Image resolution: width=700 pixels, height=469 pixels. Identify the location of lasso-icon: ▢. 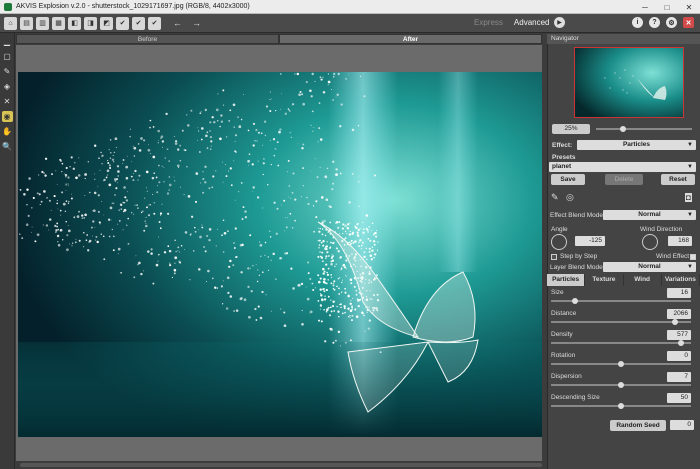
(7, 56).